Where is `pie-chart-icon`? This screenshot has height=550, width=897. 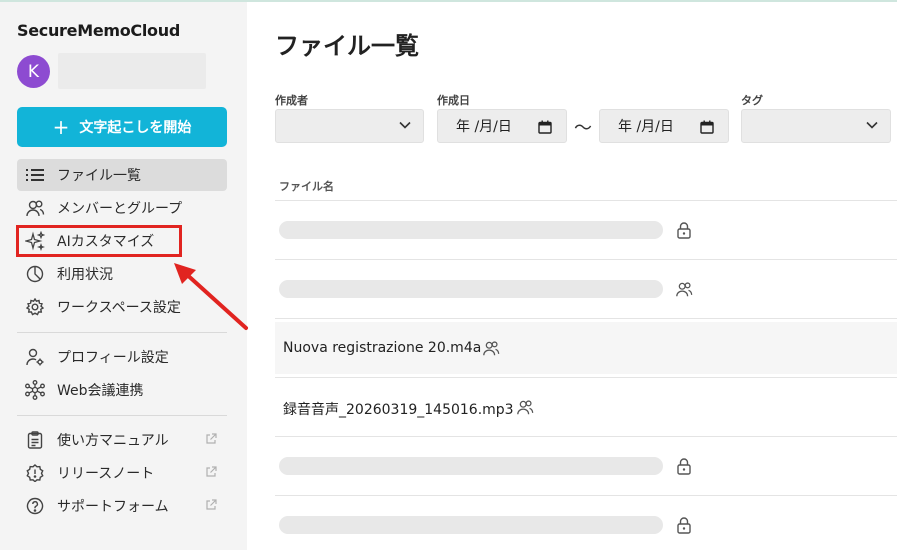 pie-chart-icon is located at coordinates (35, 274).